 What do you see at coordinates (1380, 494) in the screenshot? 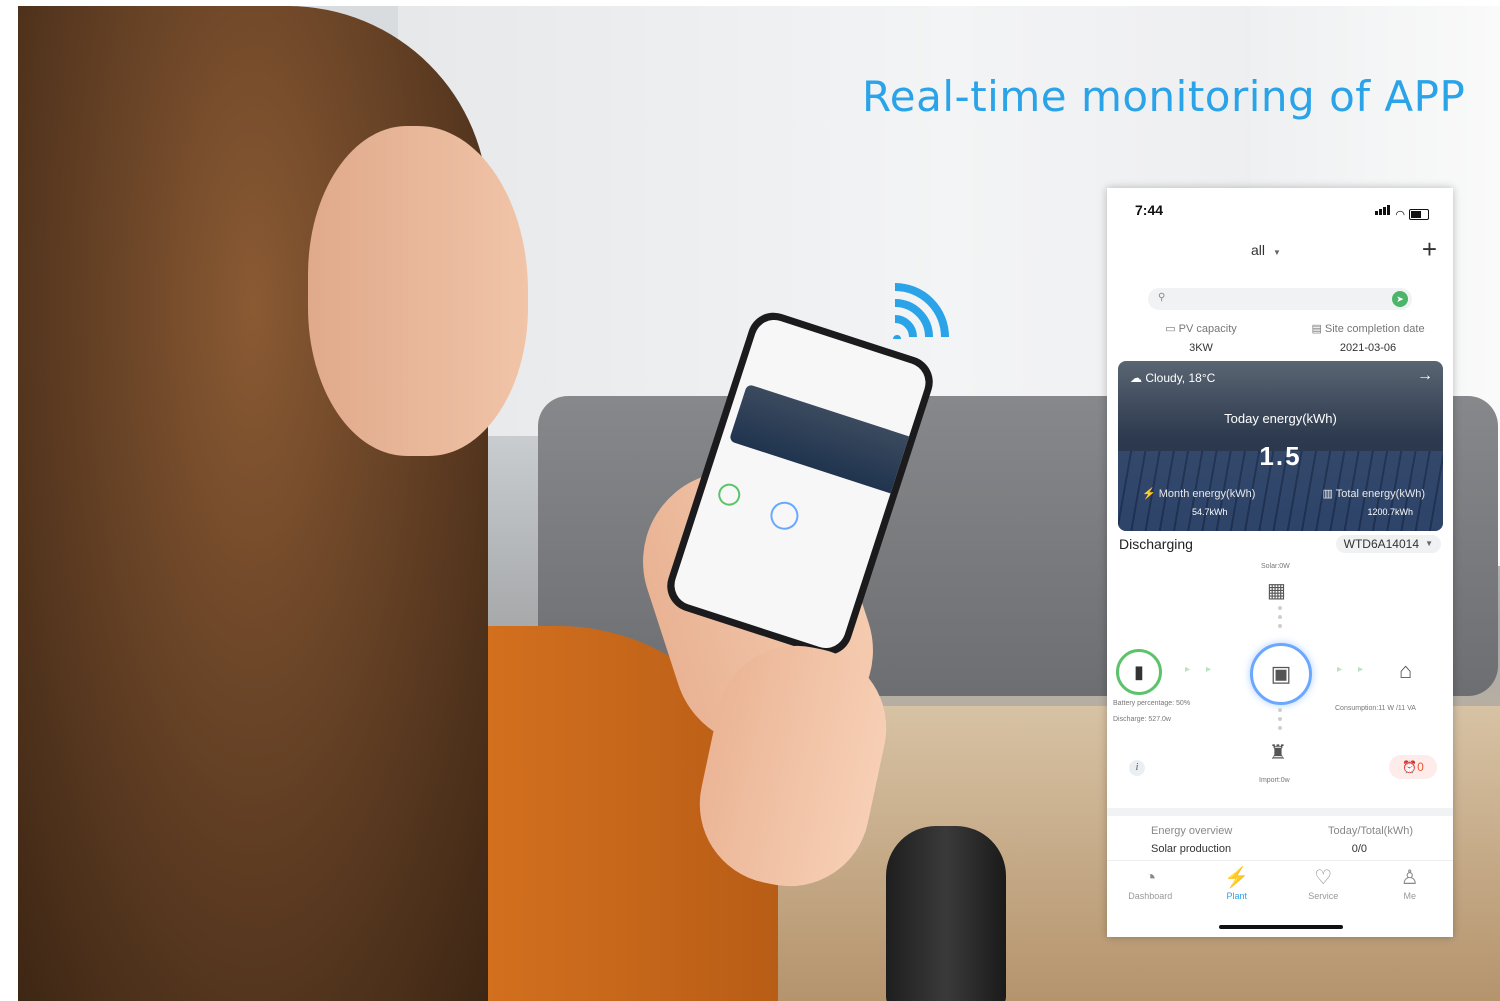
I see `total-energy-label-text: Total energy(kWh)` at bounding box center [1380, 494].